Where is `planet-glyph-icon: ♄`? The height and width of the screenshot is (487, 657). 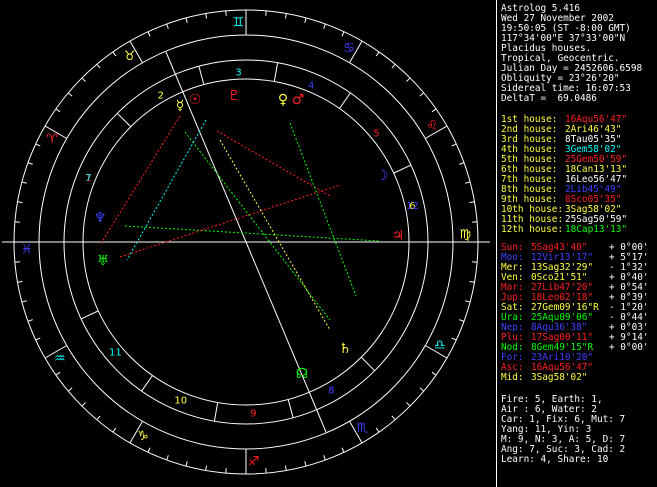 planet-glyph-icon: ♄ is located at coordinates (345, 349).